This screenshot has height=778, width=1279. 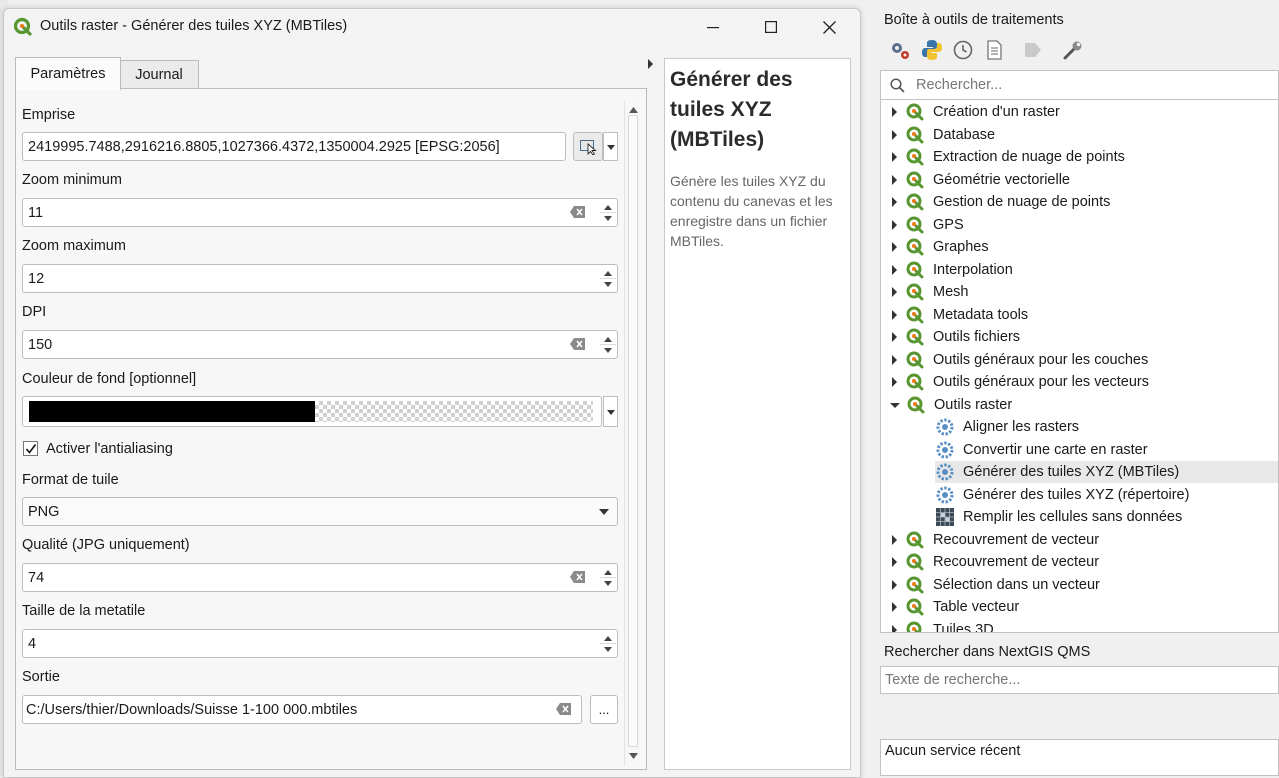 What do you see at coordinates (963, 50) in the screenshot?
I see `history-clock-icon` at bounding box center [963, 50].